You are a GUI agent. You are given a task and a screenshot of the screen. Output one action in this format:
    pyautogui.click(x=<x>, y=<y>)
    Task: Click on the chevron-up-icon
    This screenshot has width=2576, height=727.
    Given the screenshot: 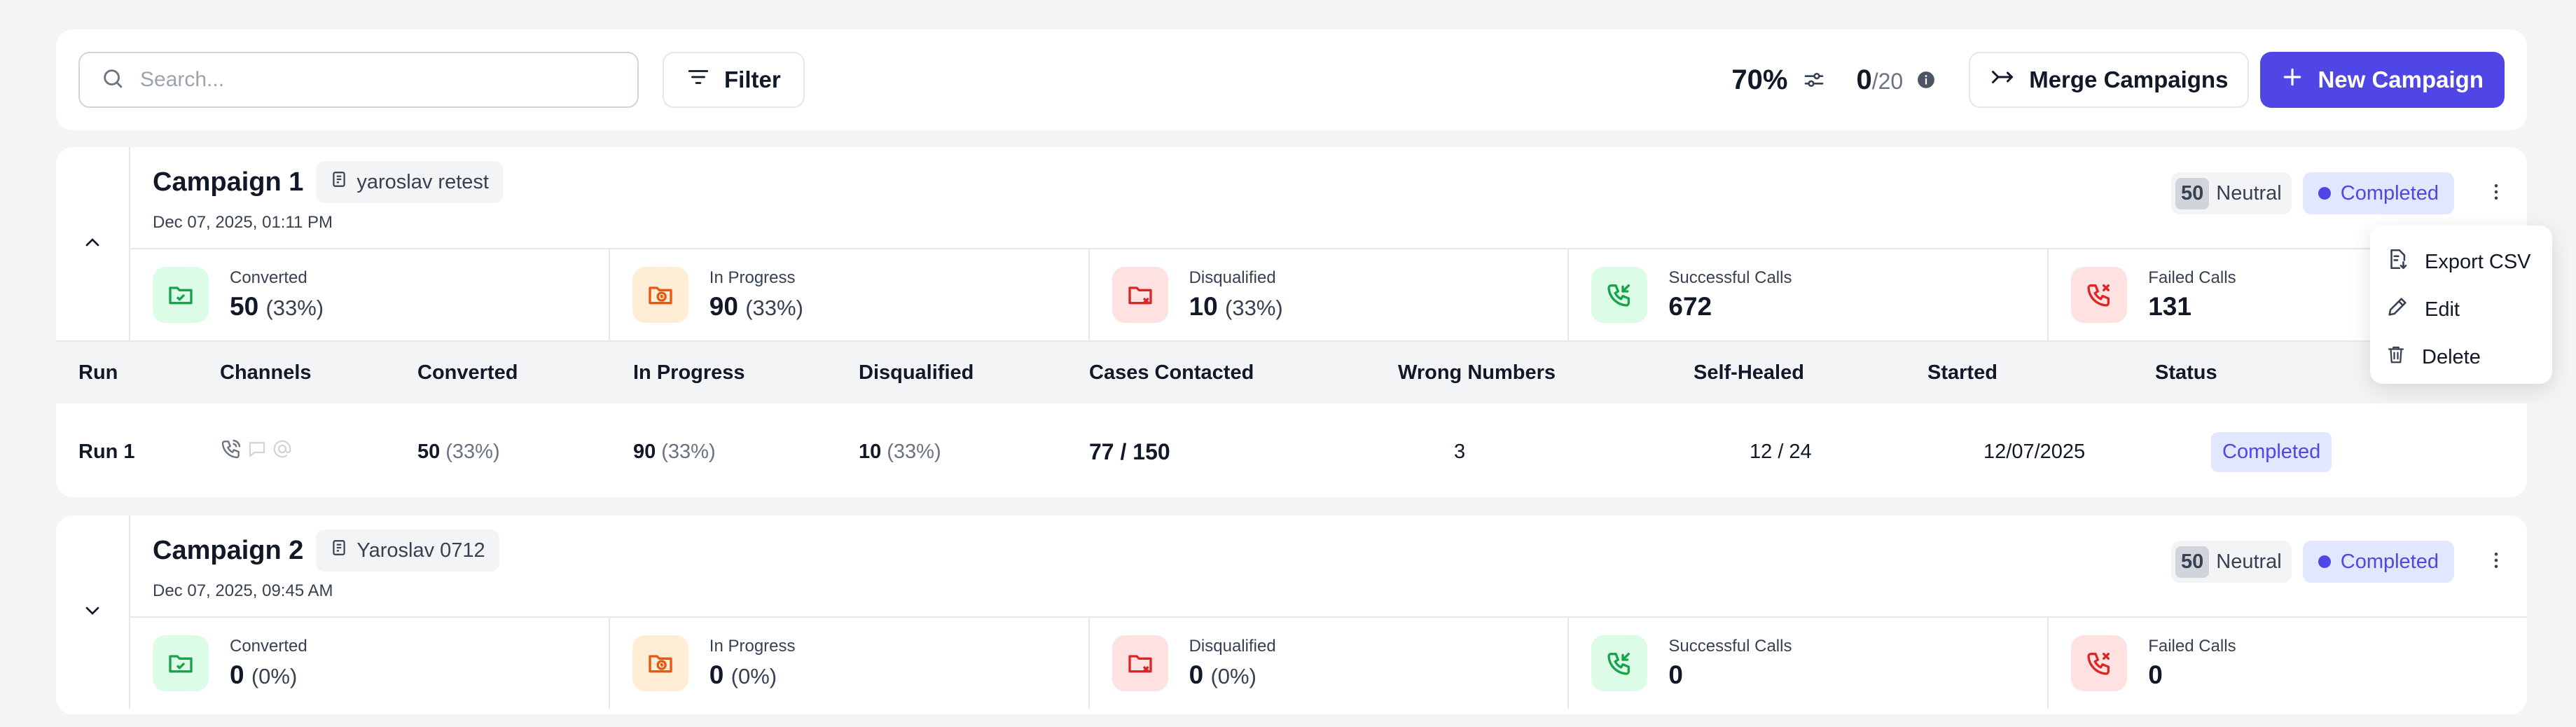 What is the action you would take?
    pyautogui.click(x=92, y=244)
    